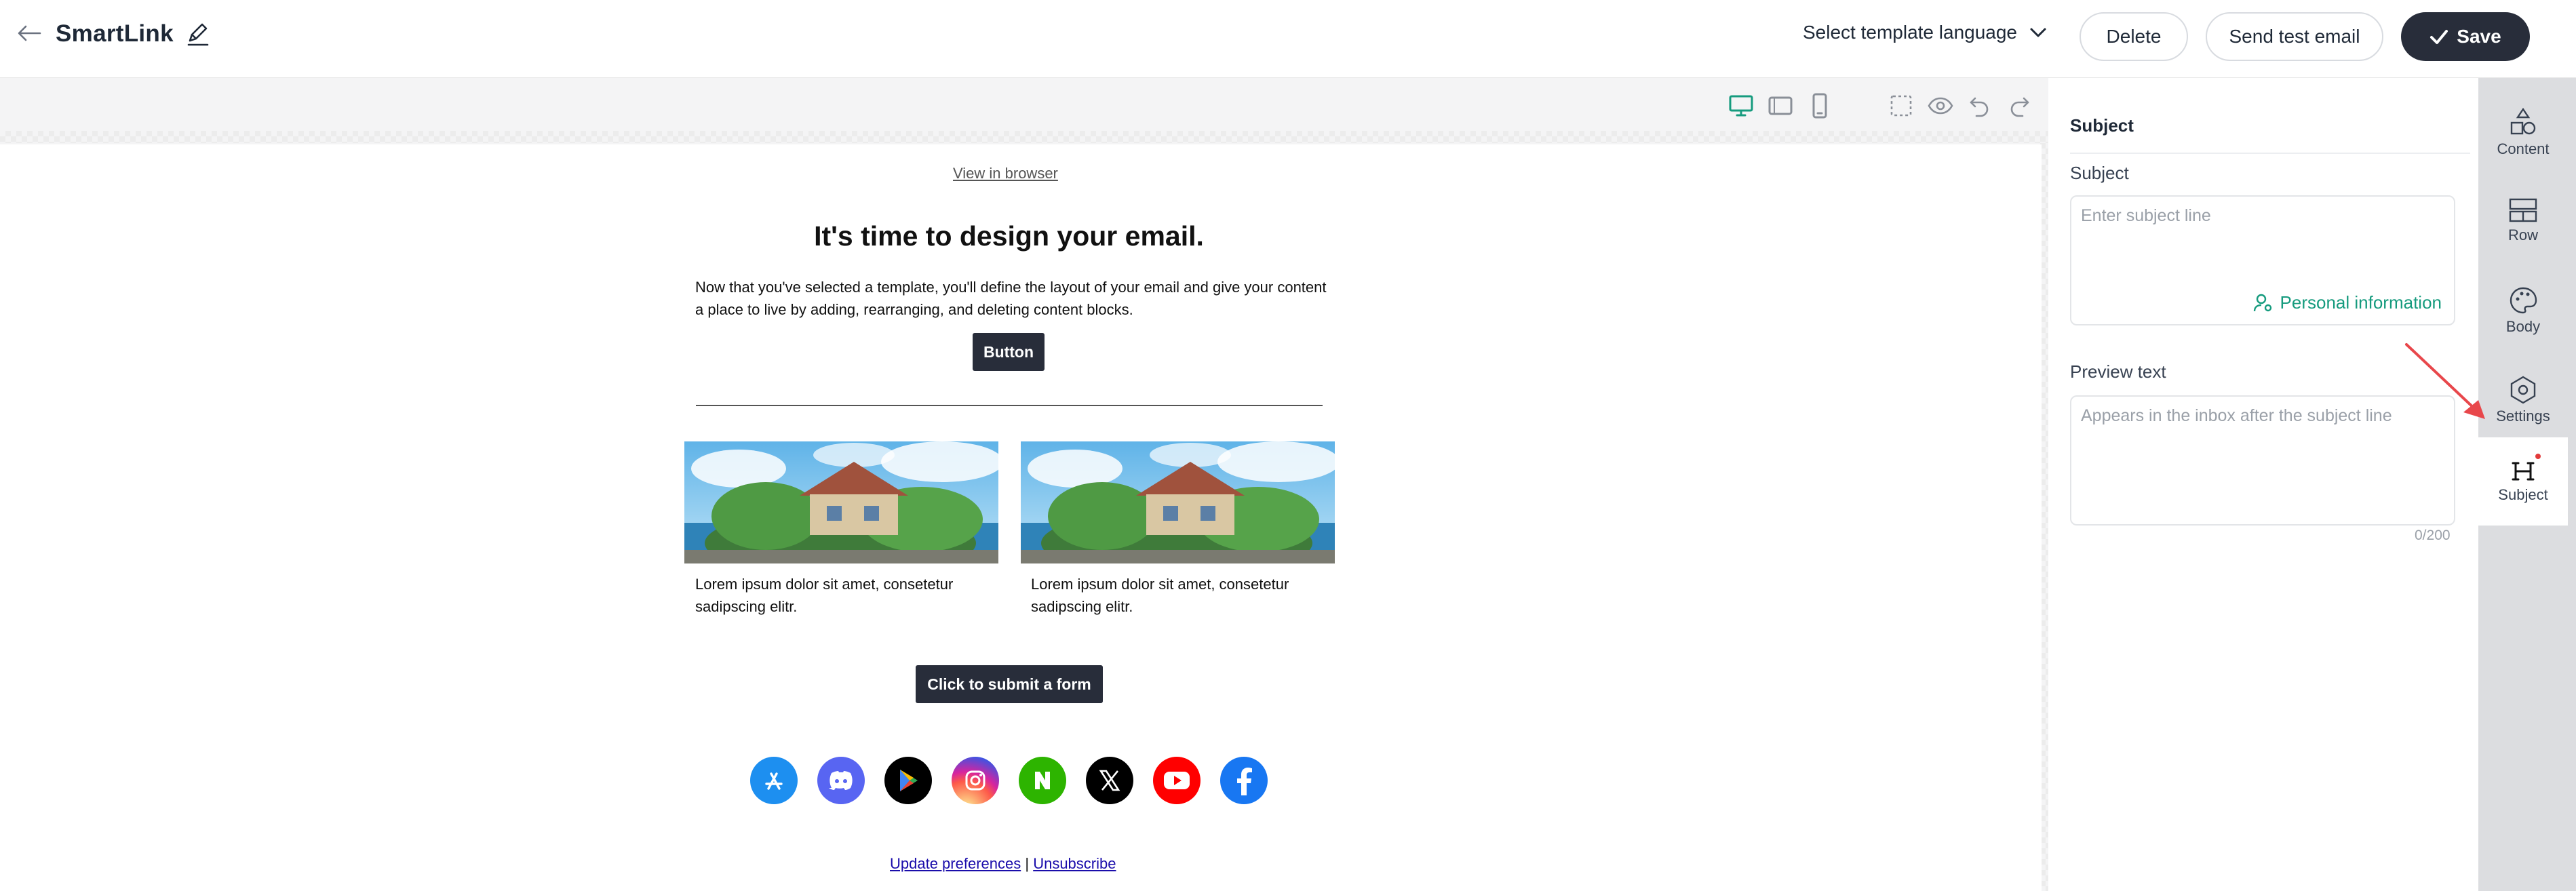 The width and height of the screenshot is (2576, 891). What do you see at coordinates (1741, 106) in the screenshot?
I see `desktop-view-icon` at bounding box center [1741, 106].